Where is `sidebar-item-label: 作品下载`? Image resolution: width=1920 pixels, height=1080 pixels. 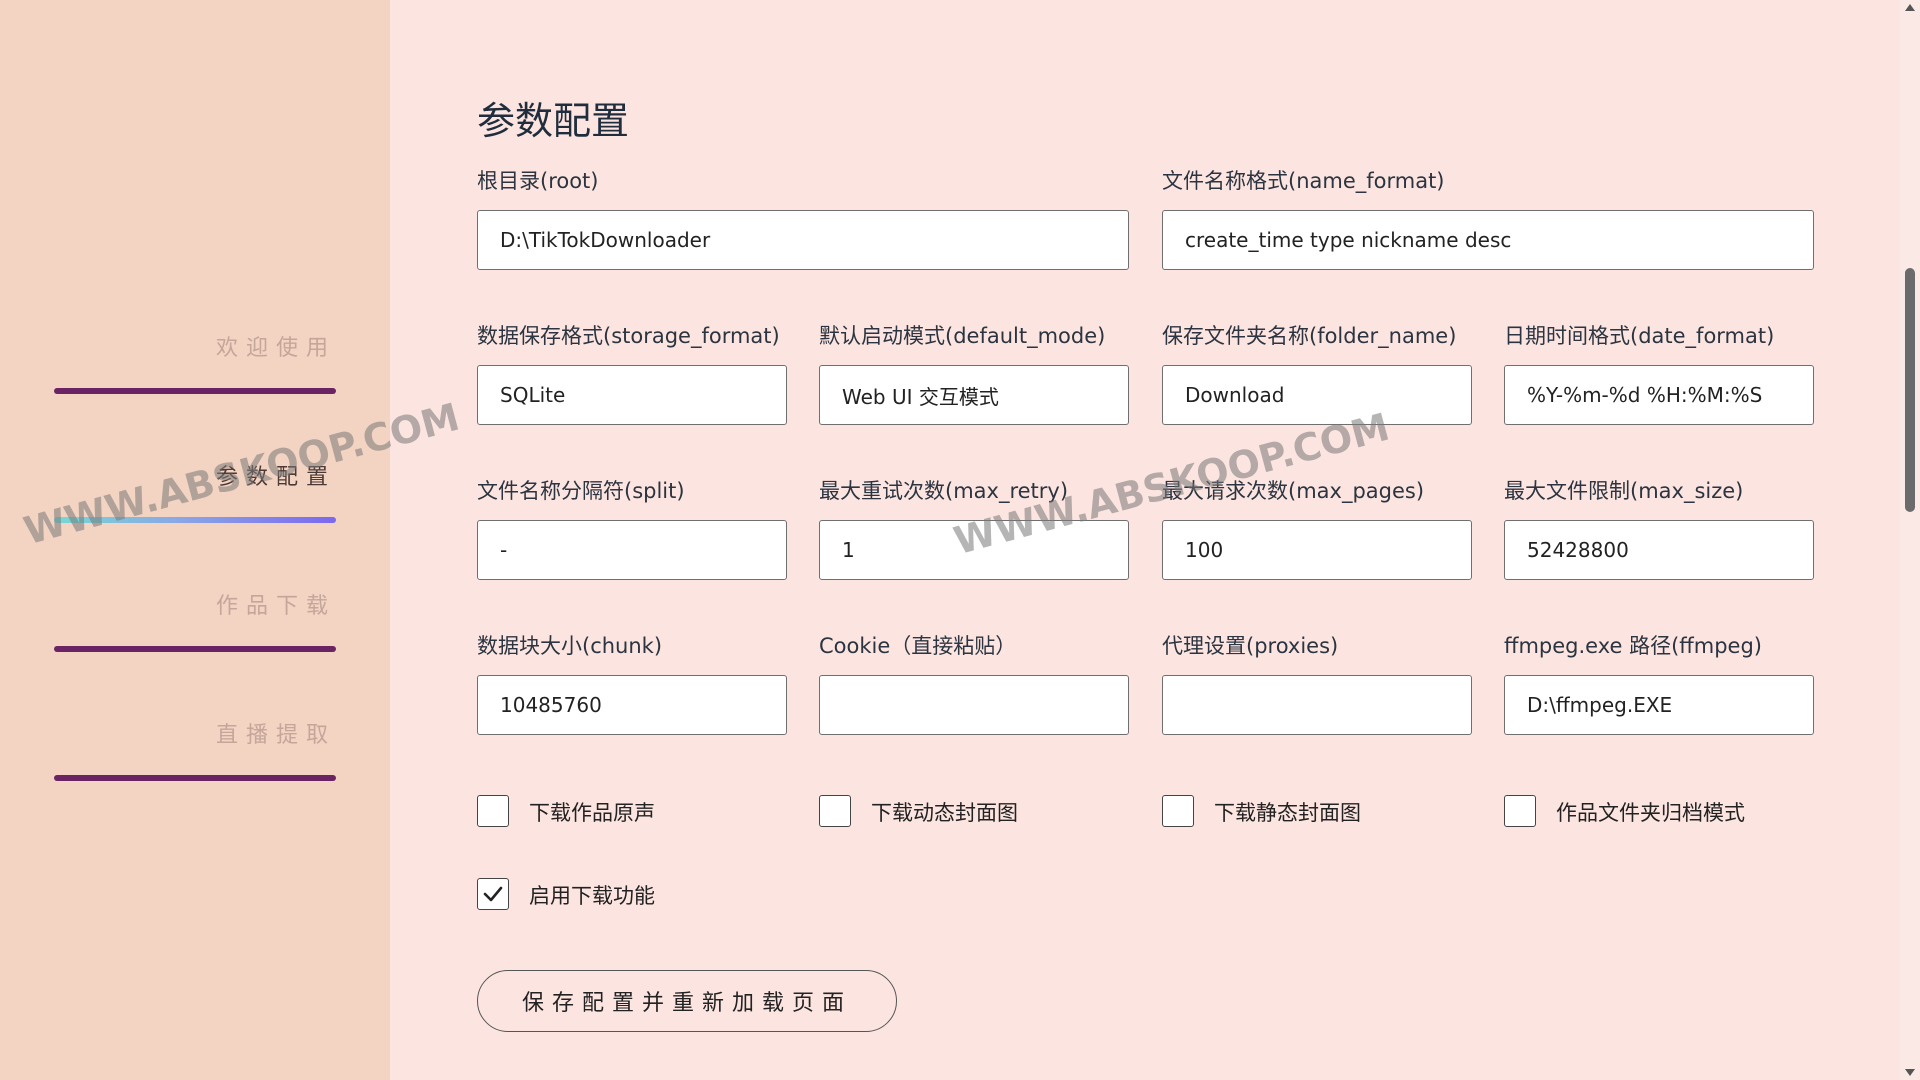
sidebar-item-label: 作品下载 is located at coordinates (275, 606).